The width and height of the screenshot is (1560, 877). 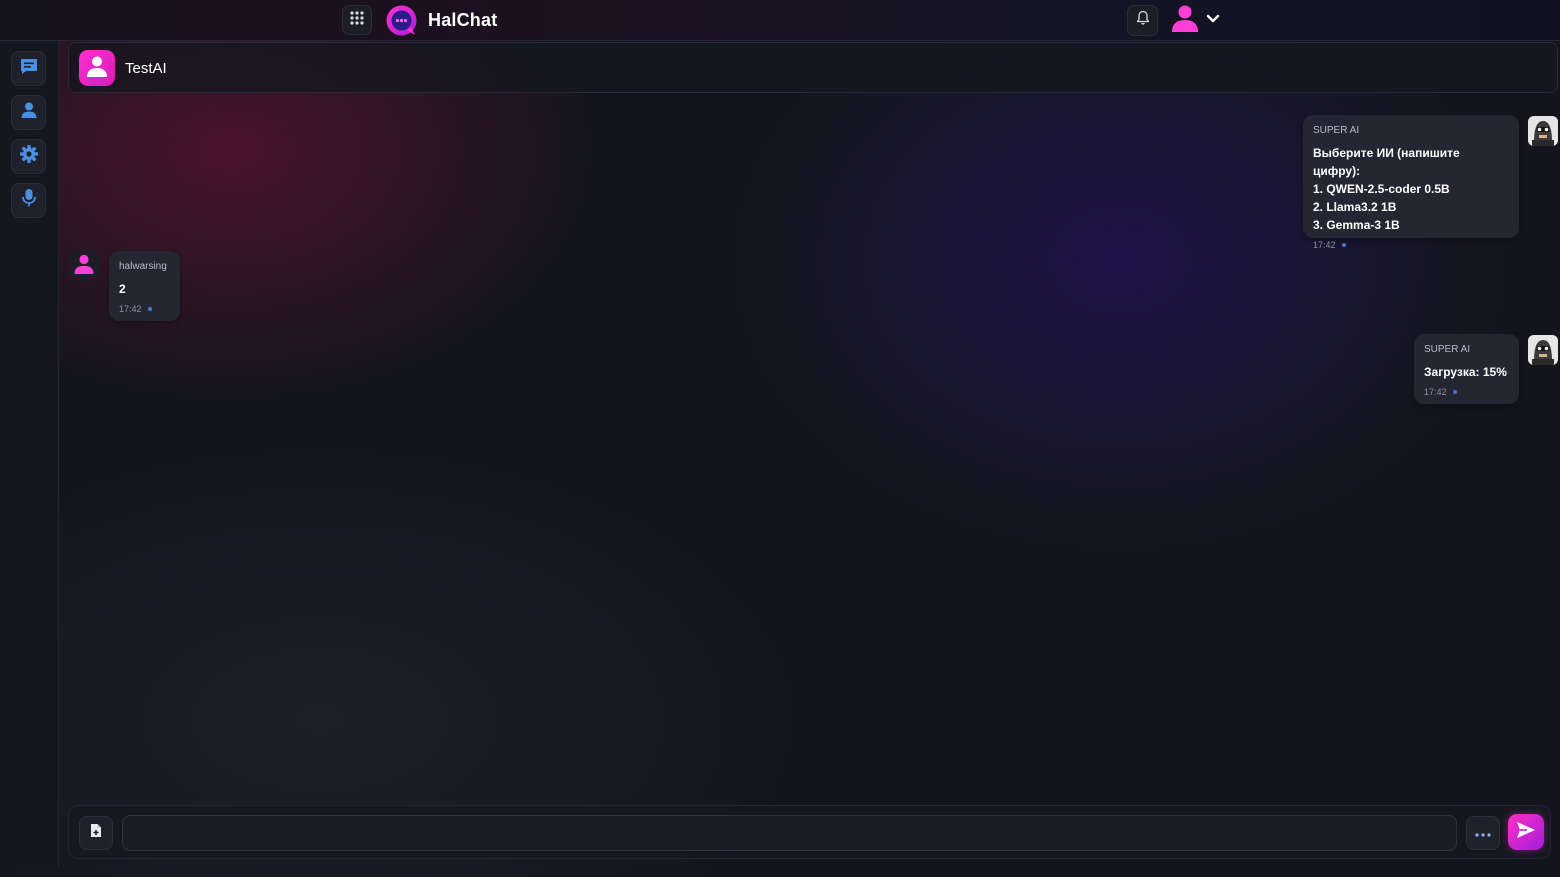 I want to click on grid-icon, so click(x=357, y=20).